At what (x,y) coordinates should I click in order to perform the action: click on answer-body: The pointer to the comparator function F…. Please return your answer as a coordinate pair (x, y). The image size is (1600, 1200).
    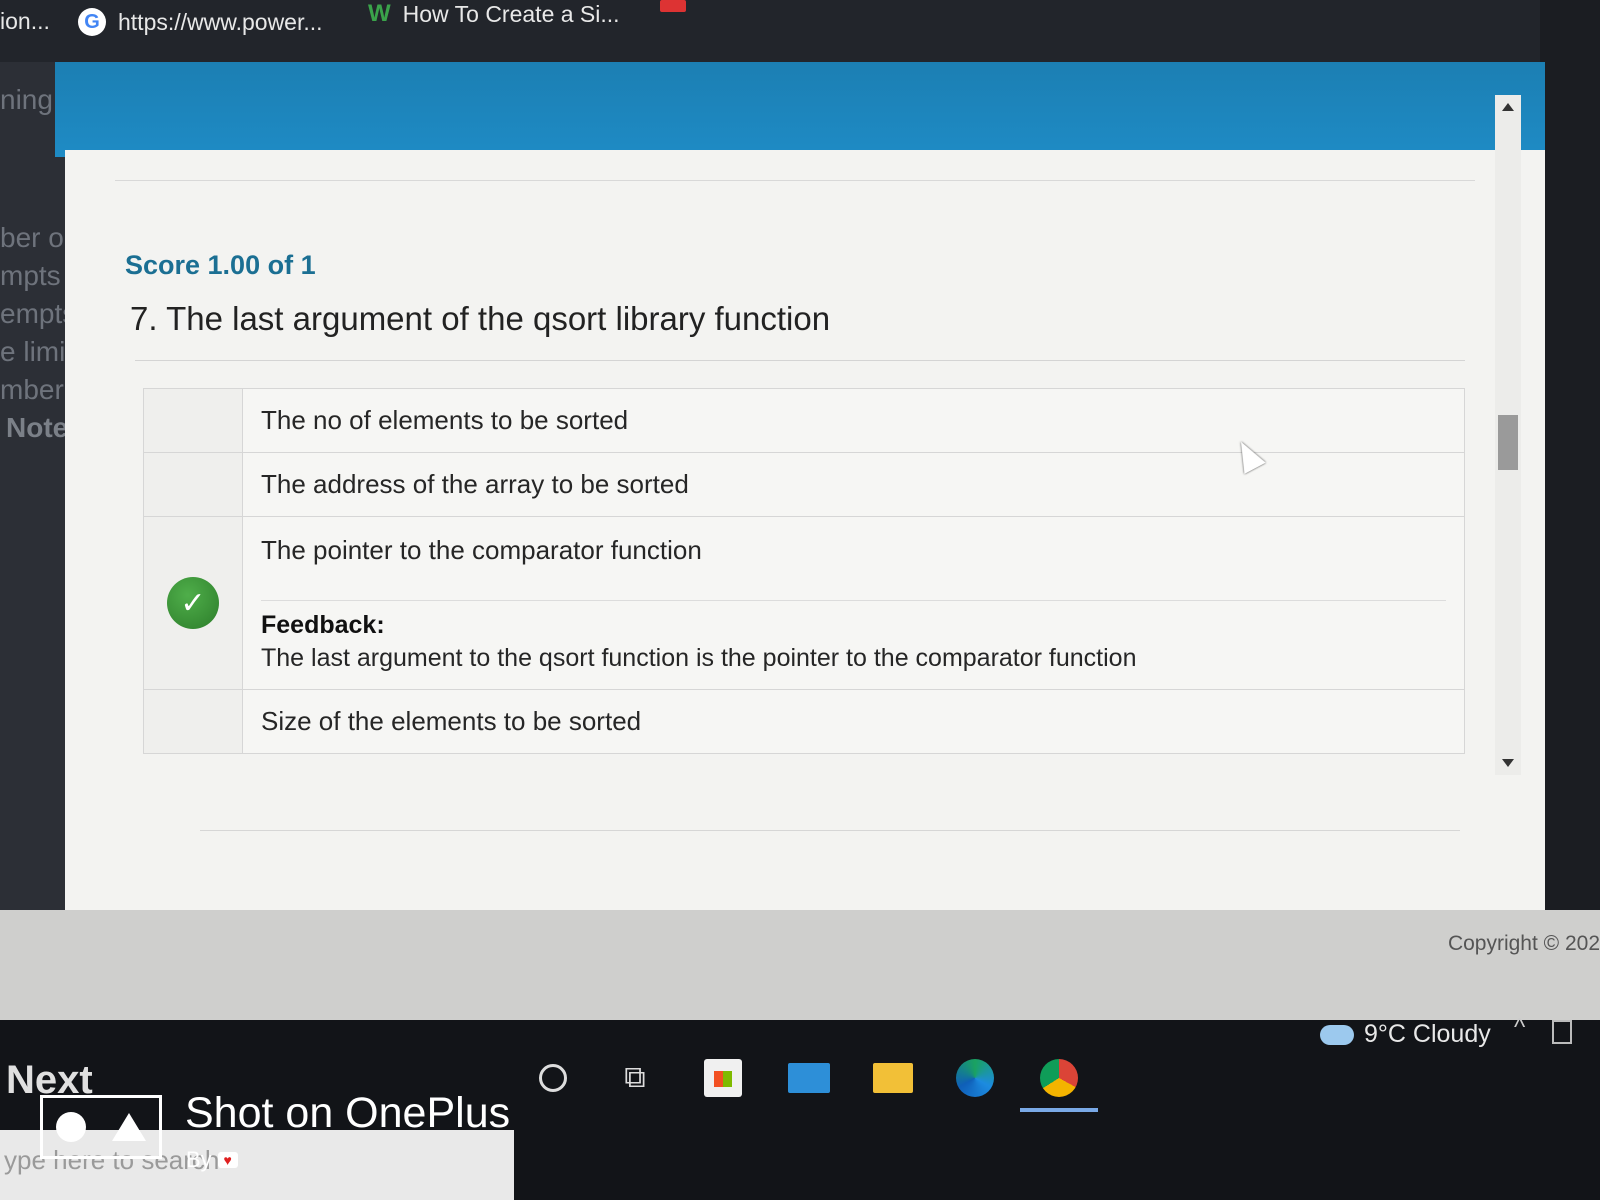
    Looking at the image, I should click on (853, 603).